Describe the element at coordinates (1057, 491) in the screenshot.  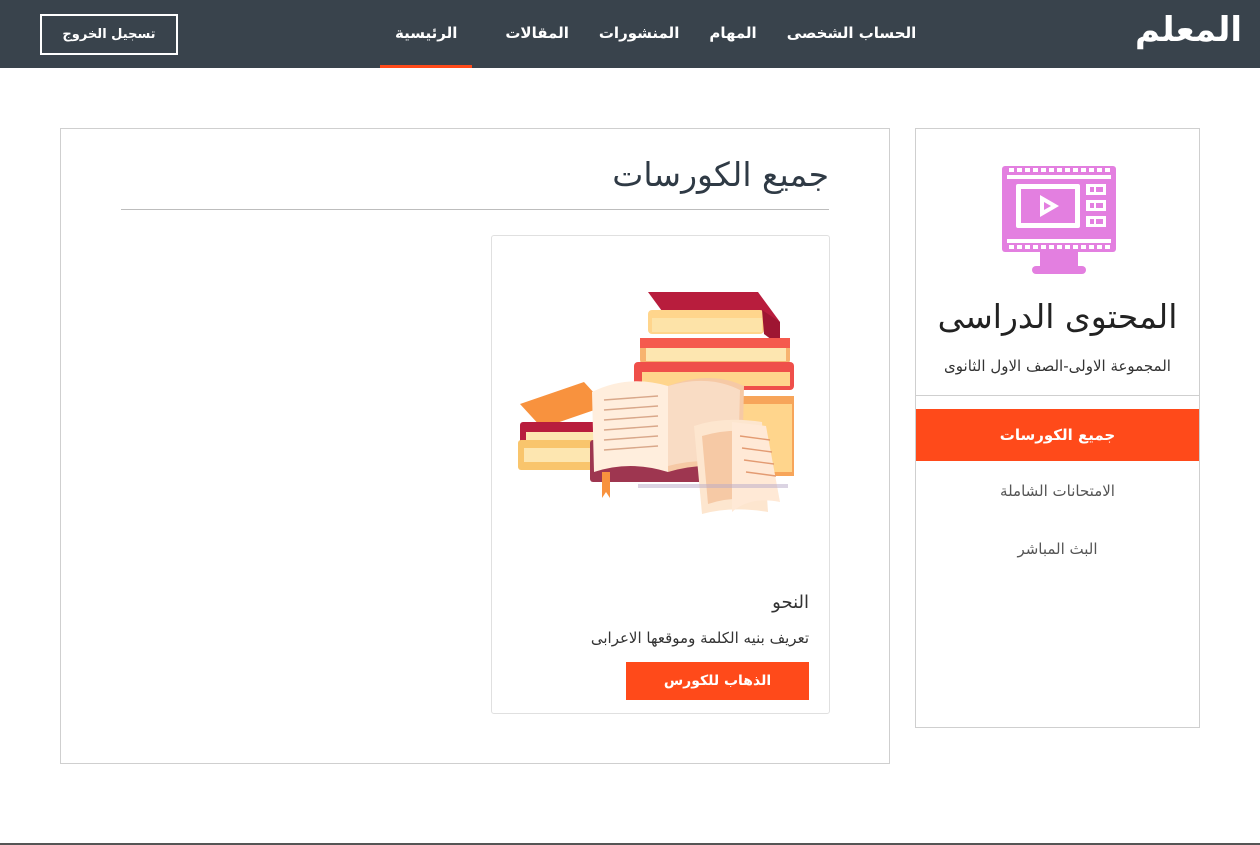
I see `sidebar-item-comprehensive-exams: الامتحانات الشاملة` at that location.